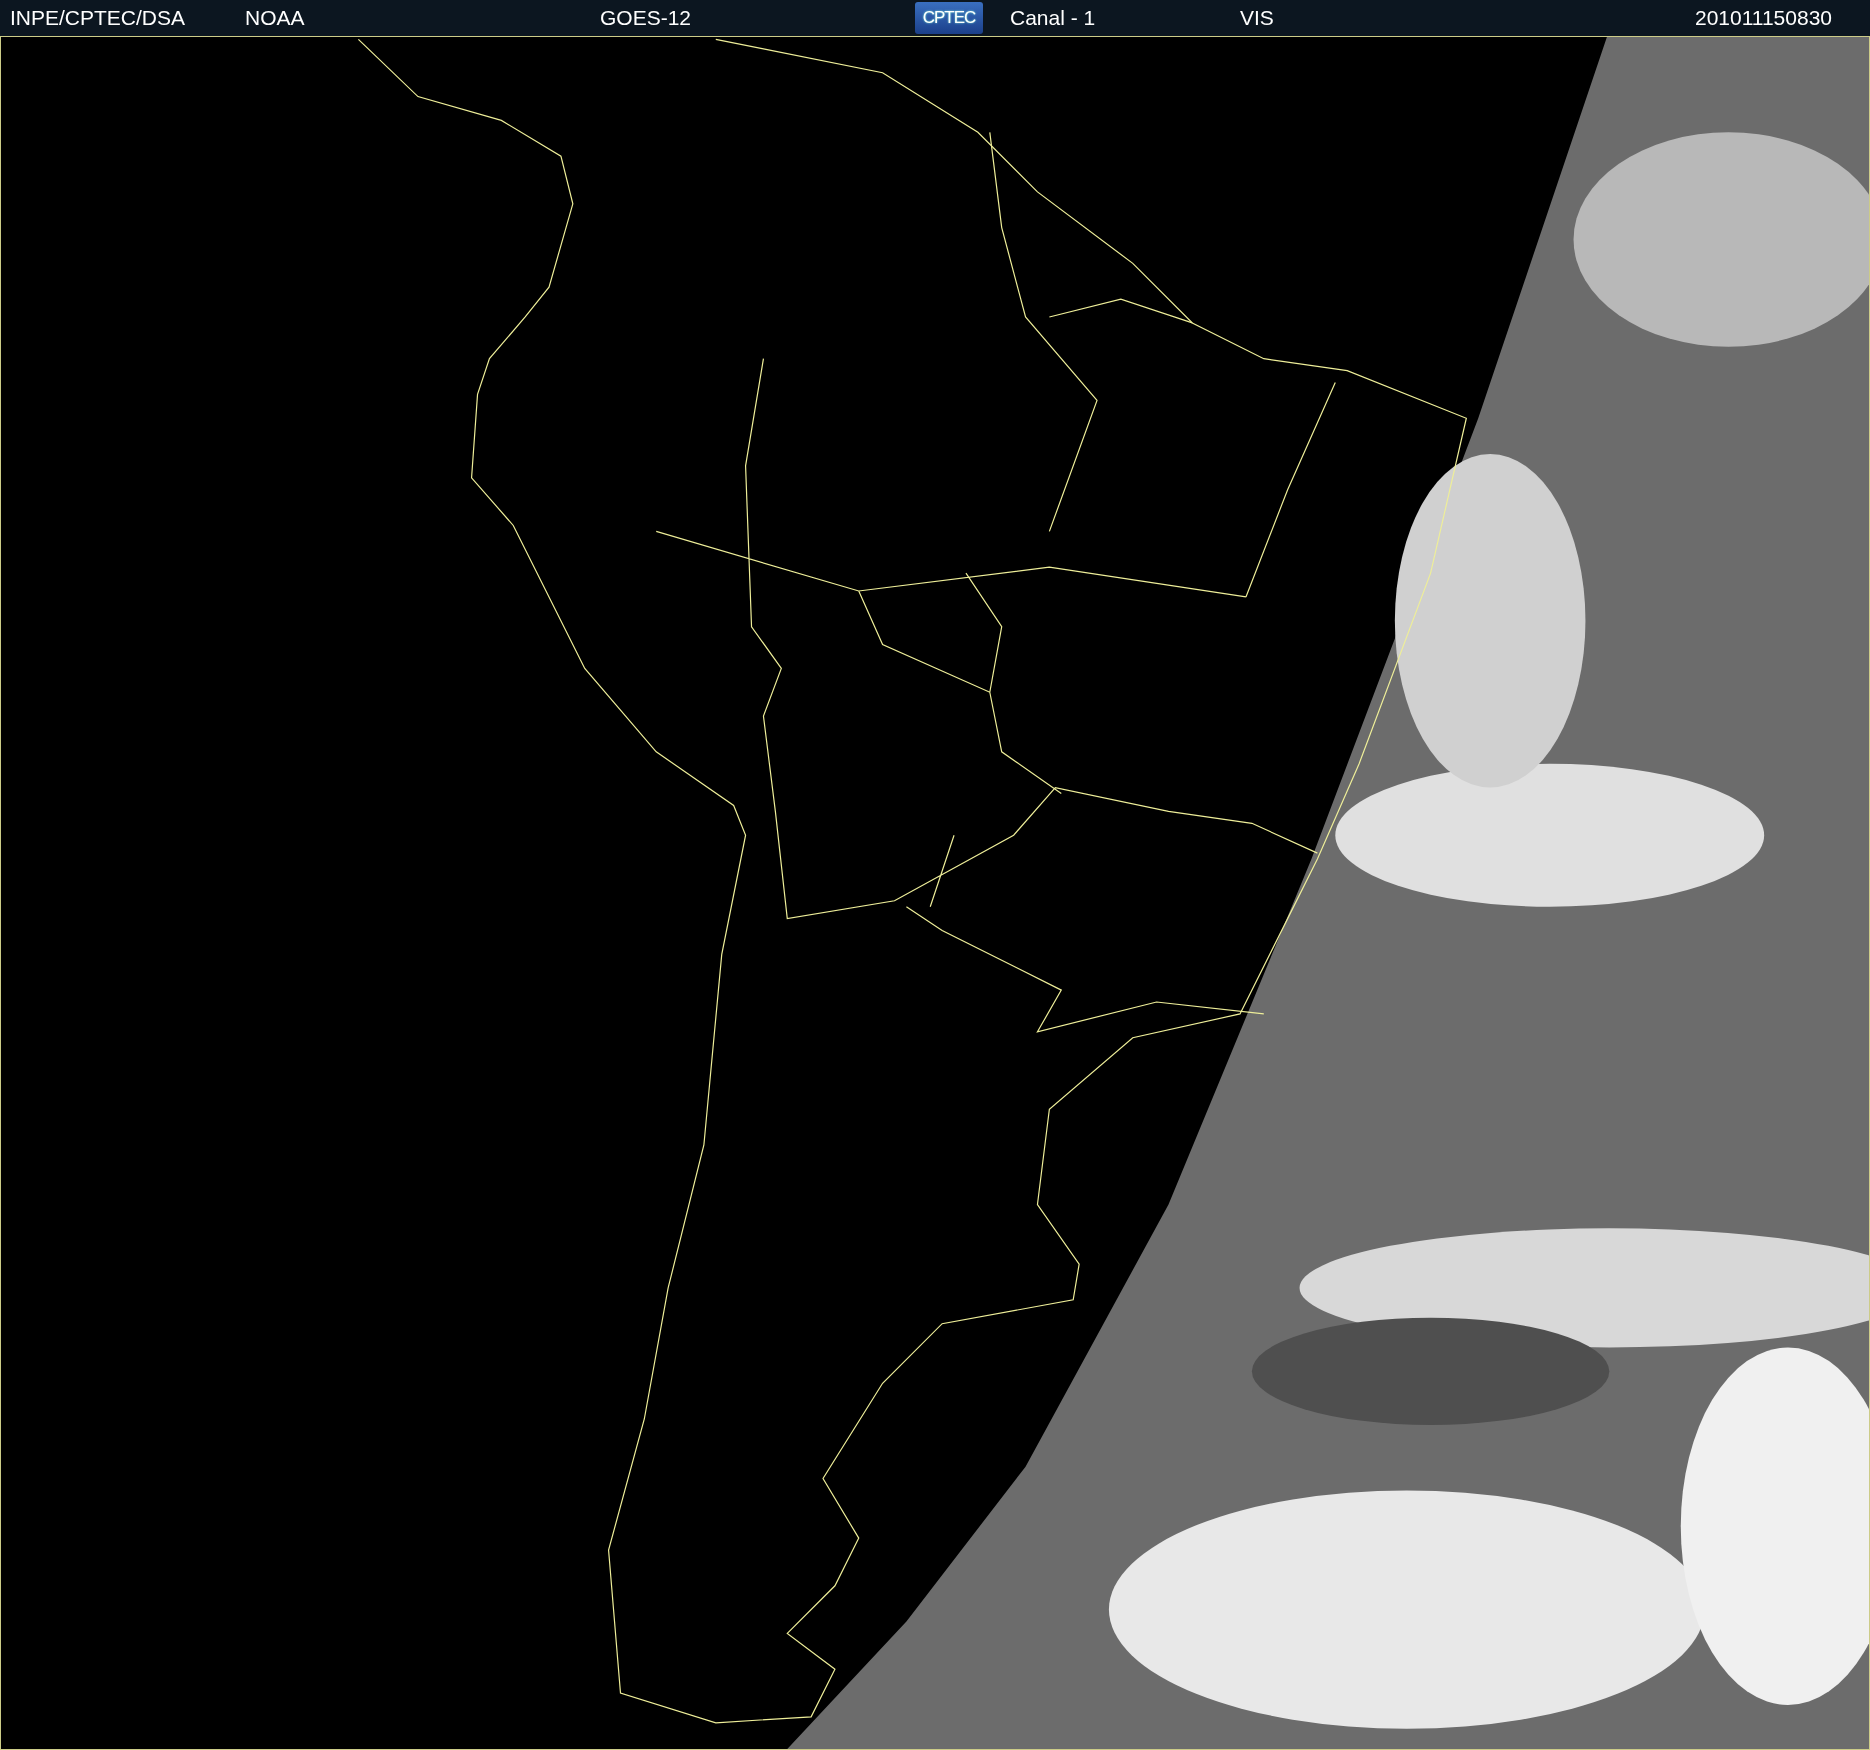 The height and width of the screenshot is (1750, 1870). Describe the element at coordinates (646, 18) in the screenshot. I see `header-label: GOES-12` at that location.